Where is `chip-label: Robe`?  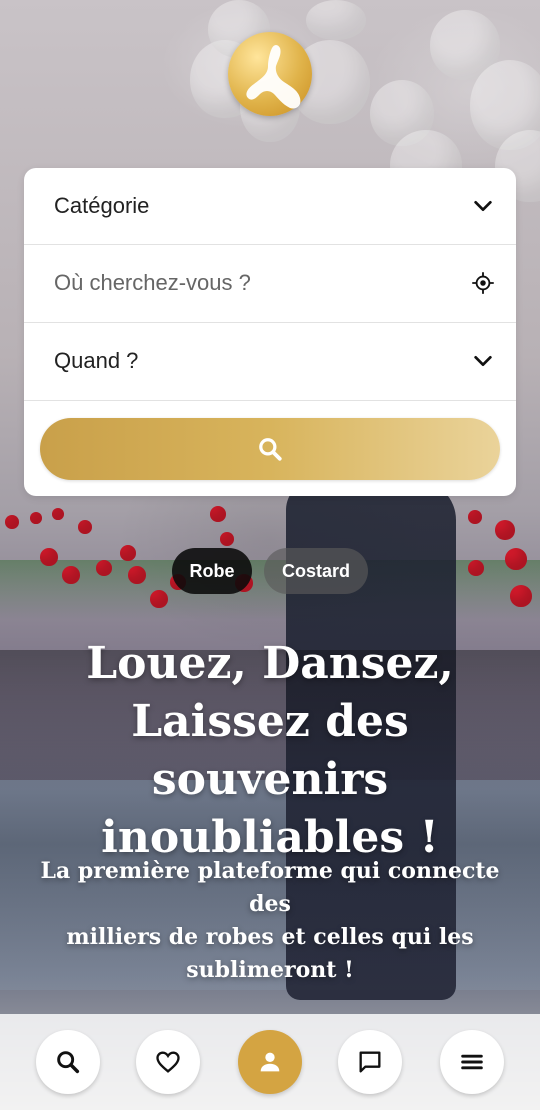 chip-label: Robe is located at coordinates (212, 570).